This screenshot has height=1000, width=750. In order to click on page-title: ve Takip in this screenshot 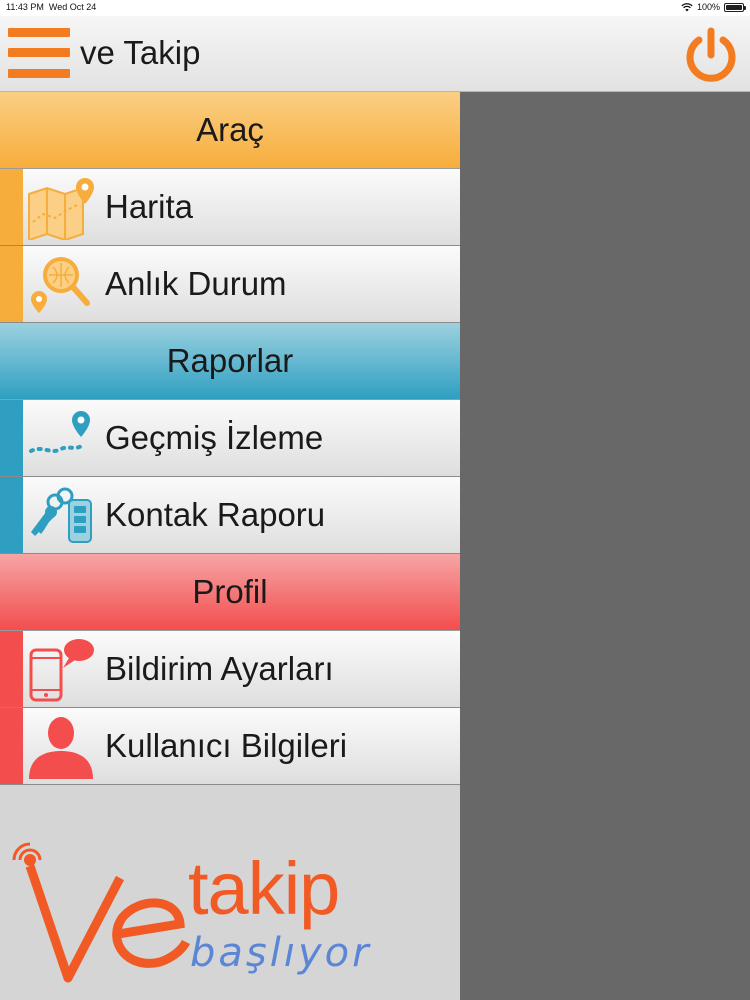, I will do `click(140, 52)`.